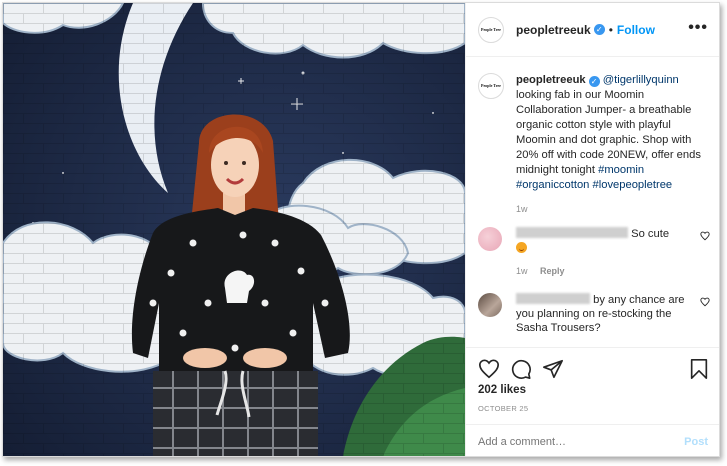  Describe the element at coordinates (696, 442) in the screenshot. I see `post-comment-button: Post` at that location.